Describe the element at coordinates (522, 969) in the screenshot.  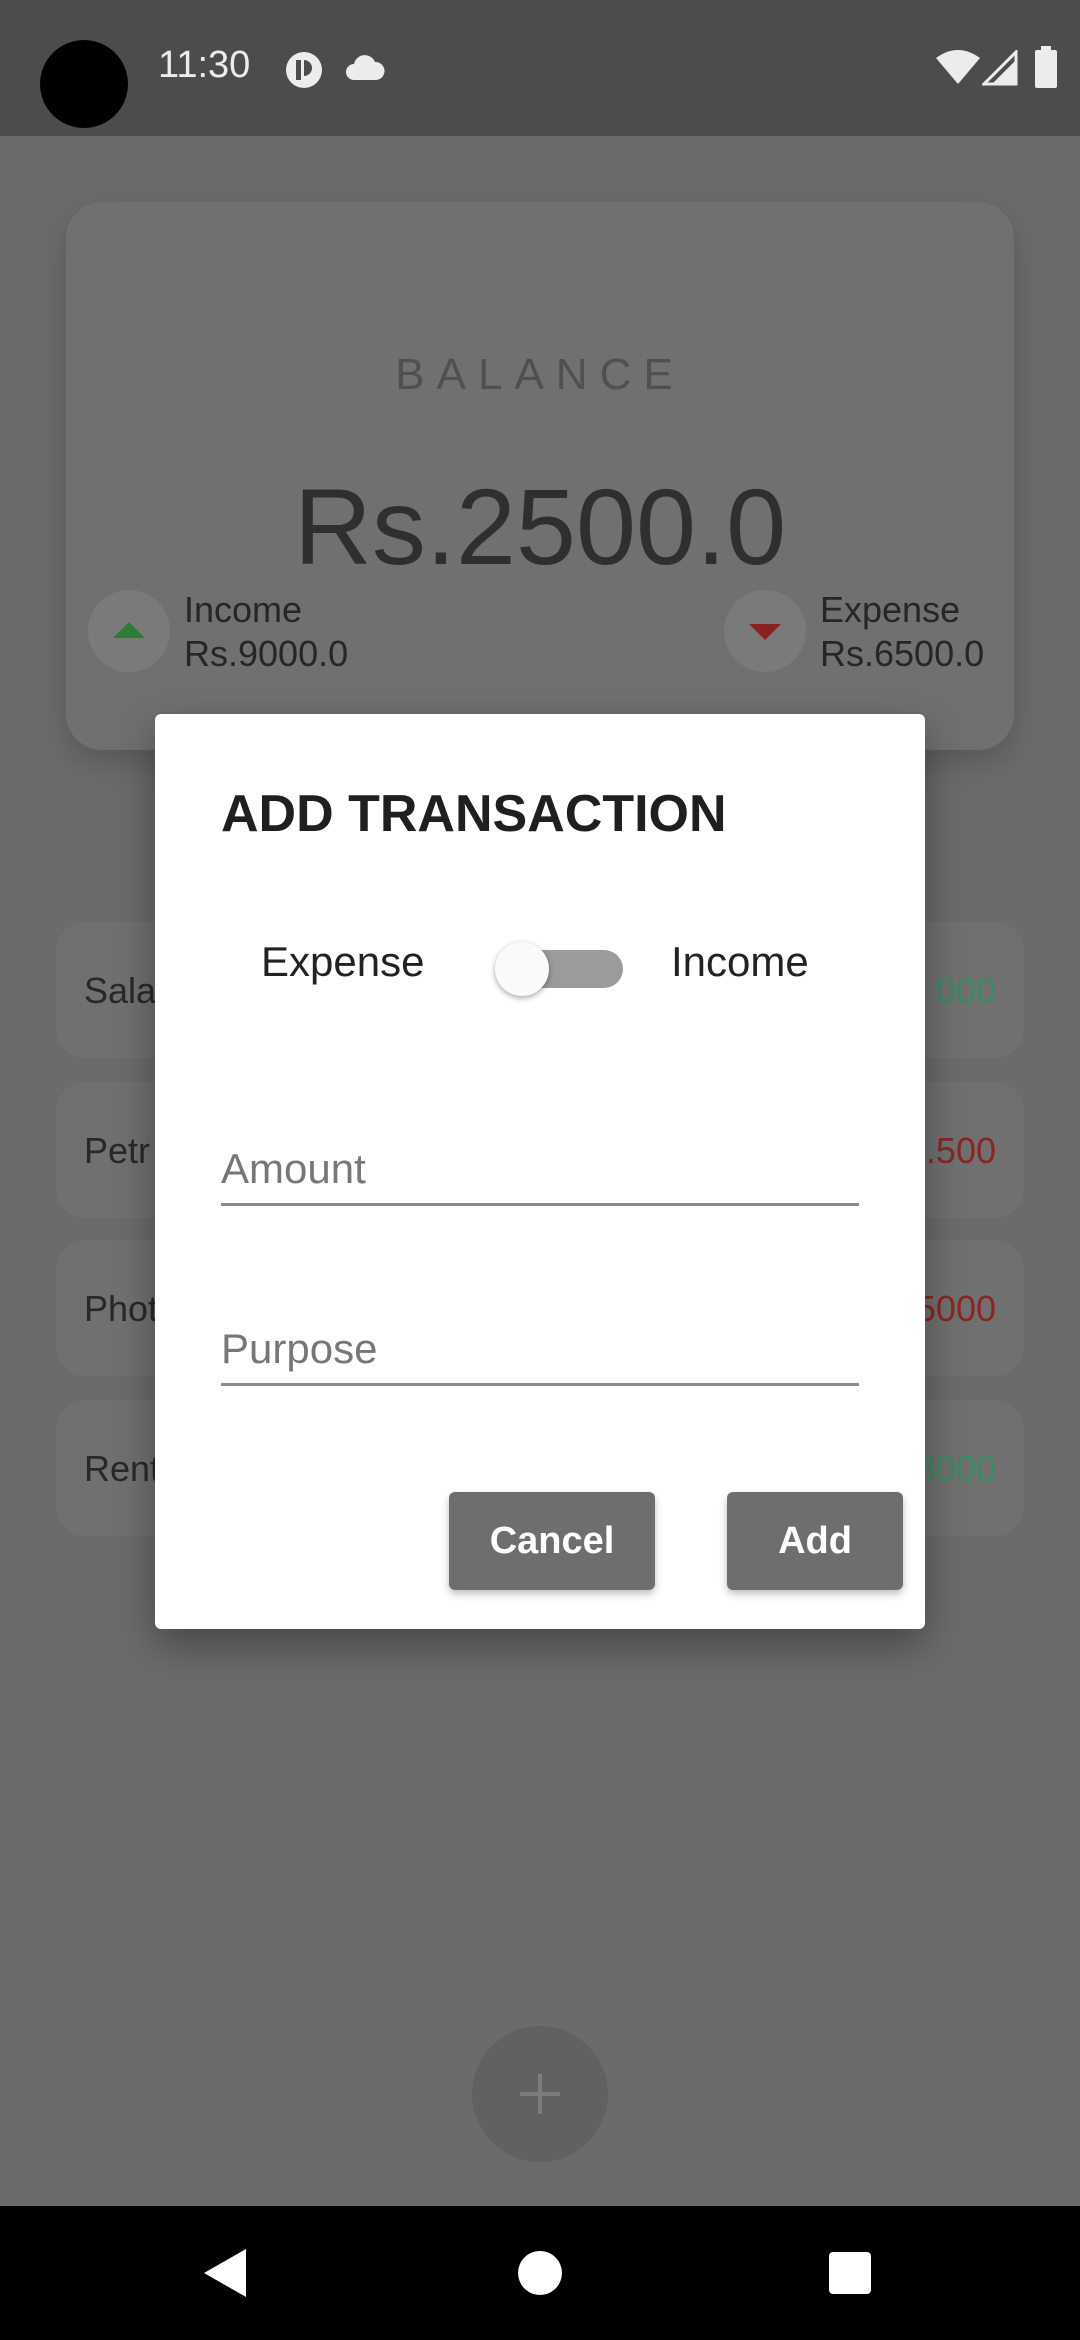
I see `switch-thumb` at that location.